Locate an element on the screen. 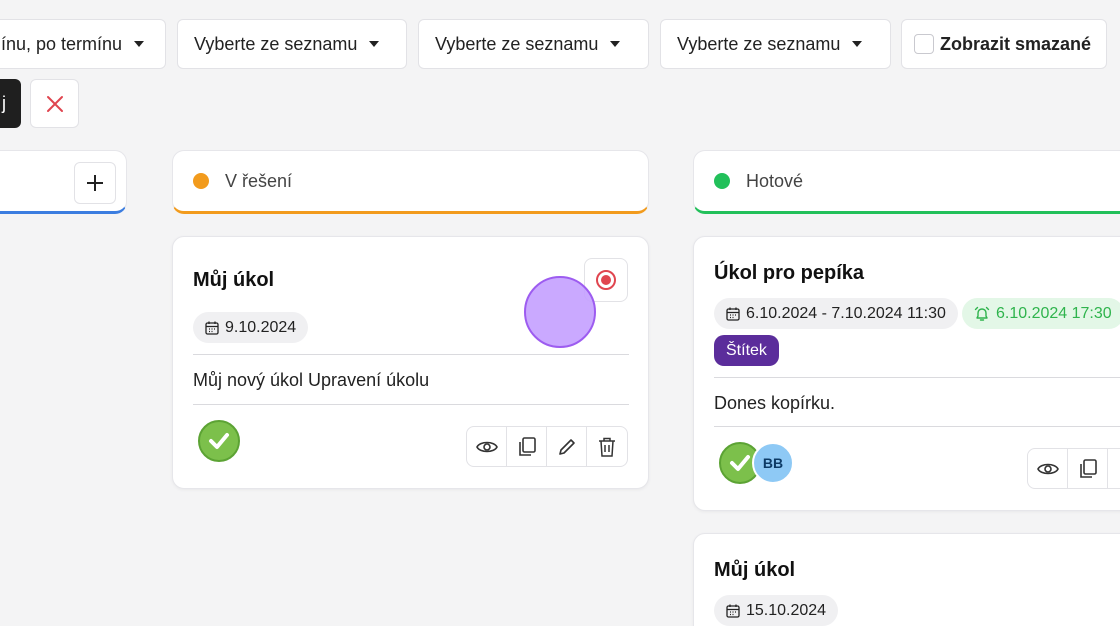  date-range-chip: 6.10.2024 - 7.10.2024 11:30 is located at coordinates (836, 313).